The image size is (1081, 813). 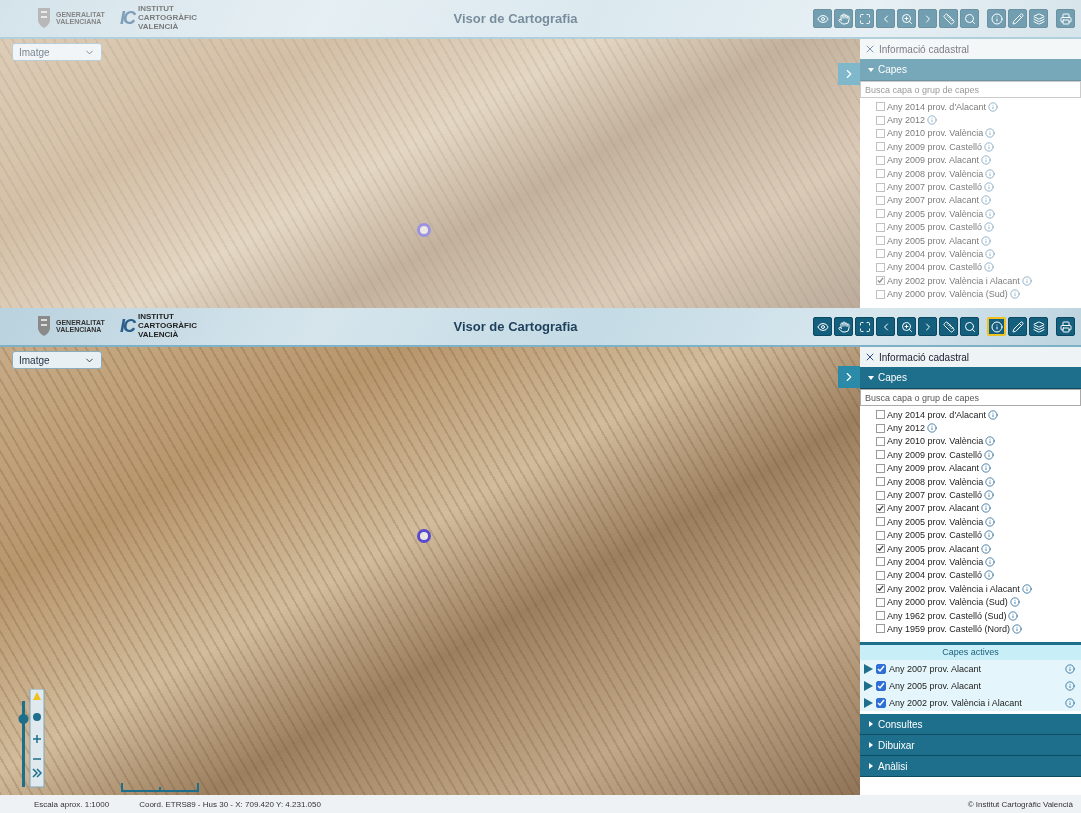 I want to click on section-header: Consultes, so click(x=970, y=724).